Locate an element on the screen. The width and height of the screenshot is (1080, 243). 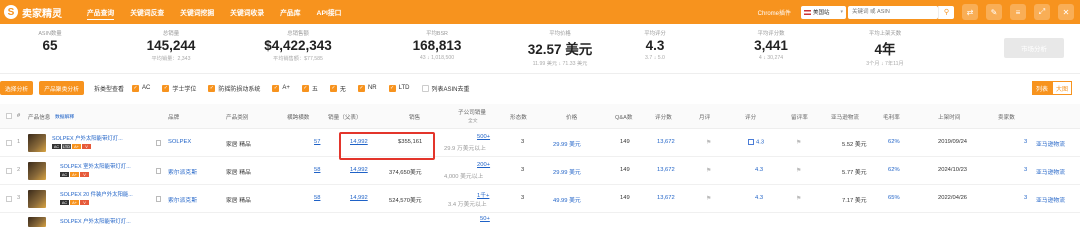
filter-check-ltd: ✓ LTD is located at coordinates (399, 88).